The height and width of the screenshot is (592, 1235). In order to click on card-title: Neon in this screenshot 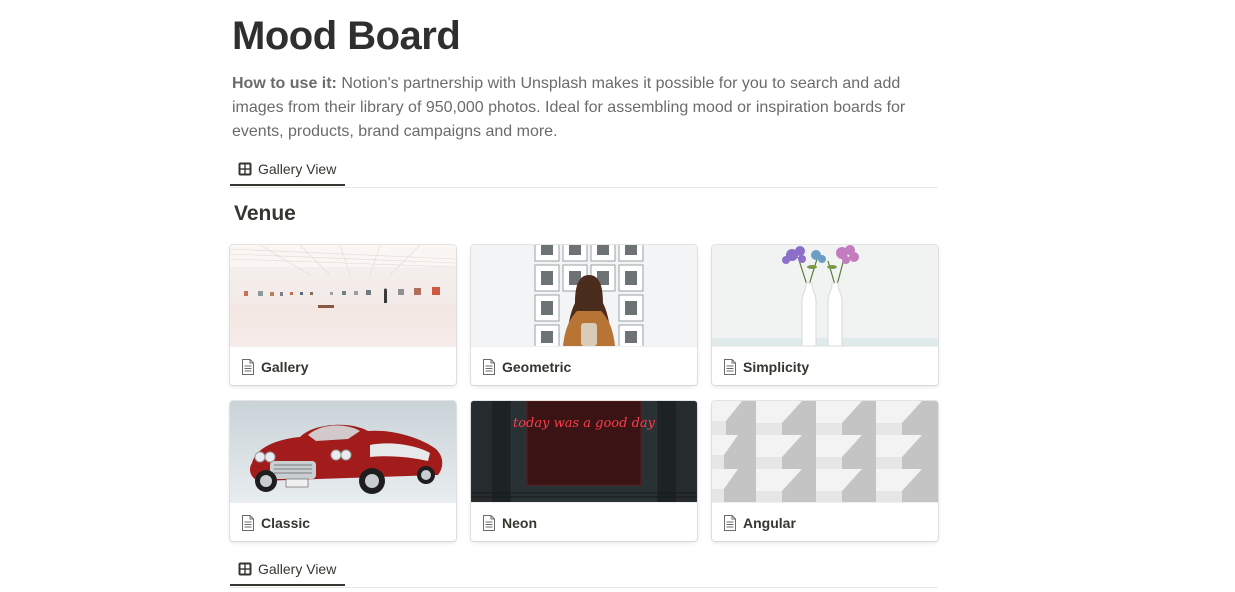, I will do `click(519, 522)`.